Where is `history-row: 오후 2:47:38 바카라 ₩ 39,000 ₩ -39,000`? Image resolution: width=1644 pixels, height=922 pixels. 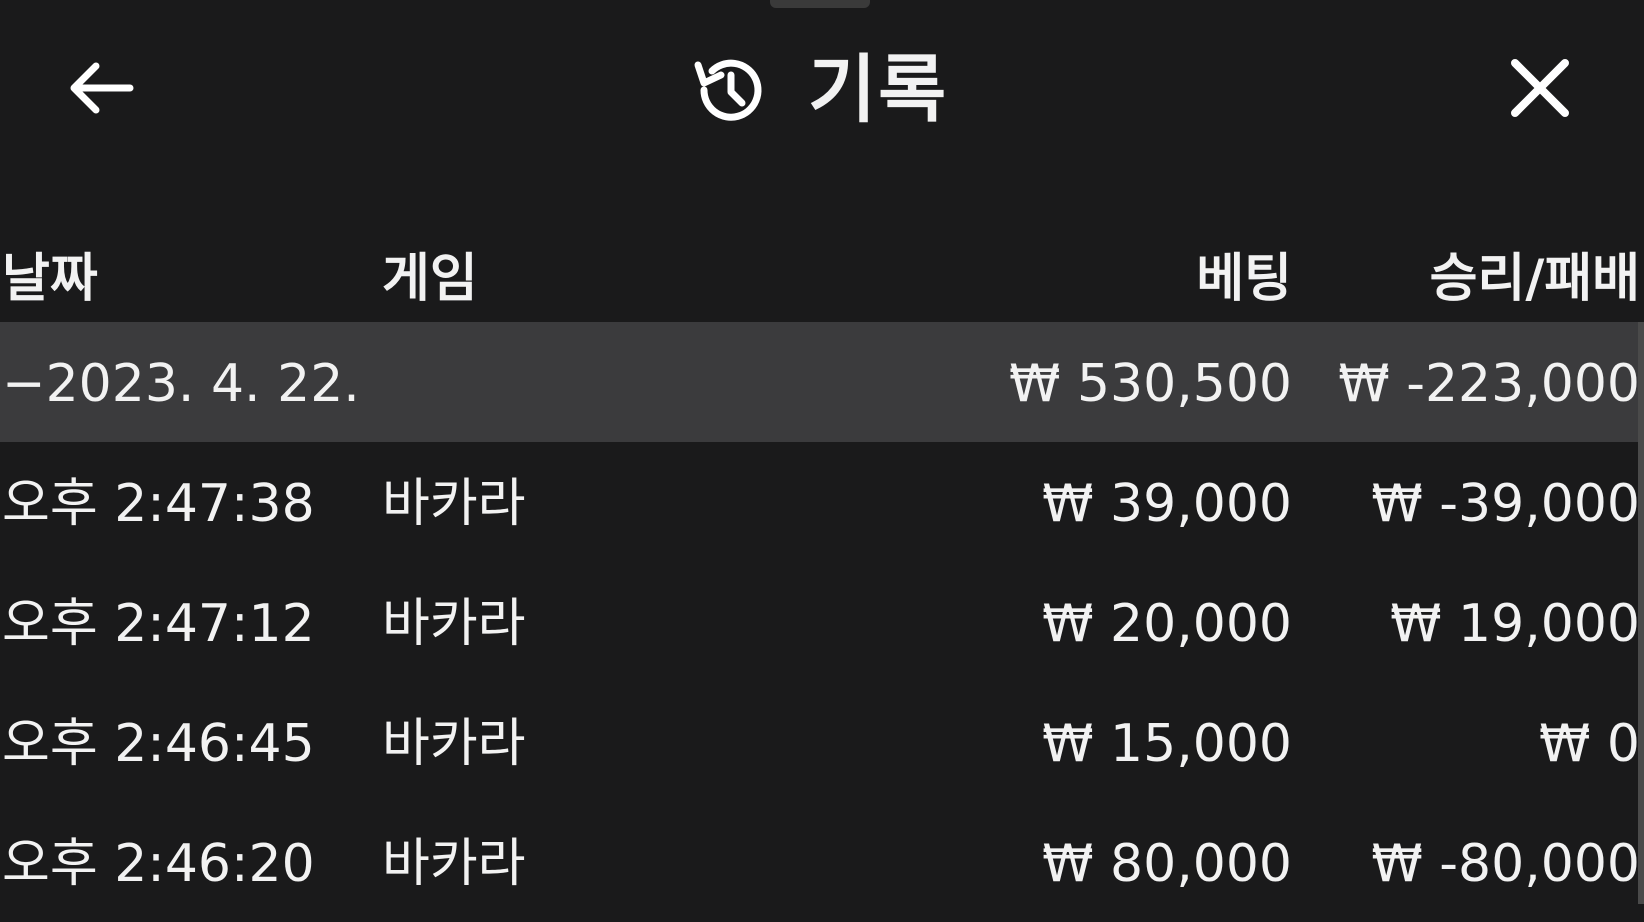
history-row: 오후 2:47:38 바카라 ₩ 39,000 ₩ -39,000 is located at coordinates (822, 502).